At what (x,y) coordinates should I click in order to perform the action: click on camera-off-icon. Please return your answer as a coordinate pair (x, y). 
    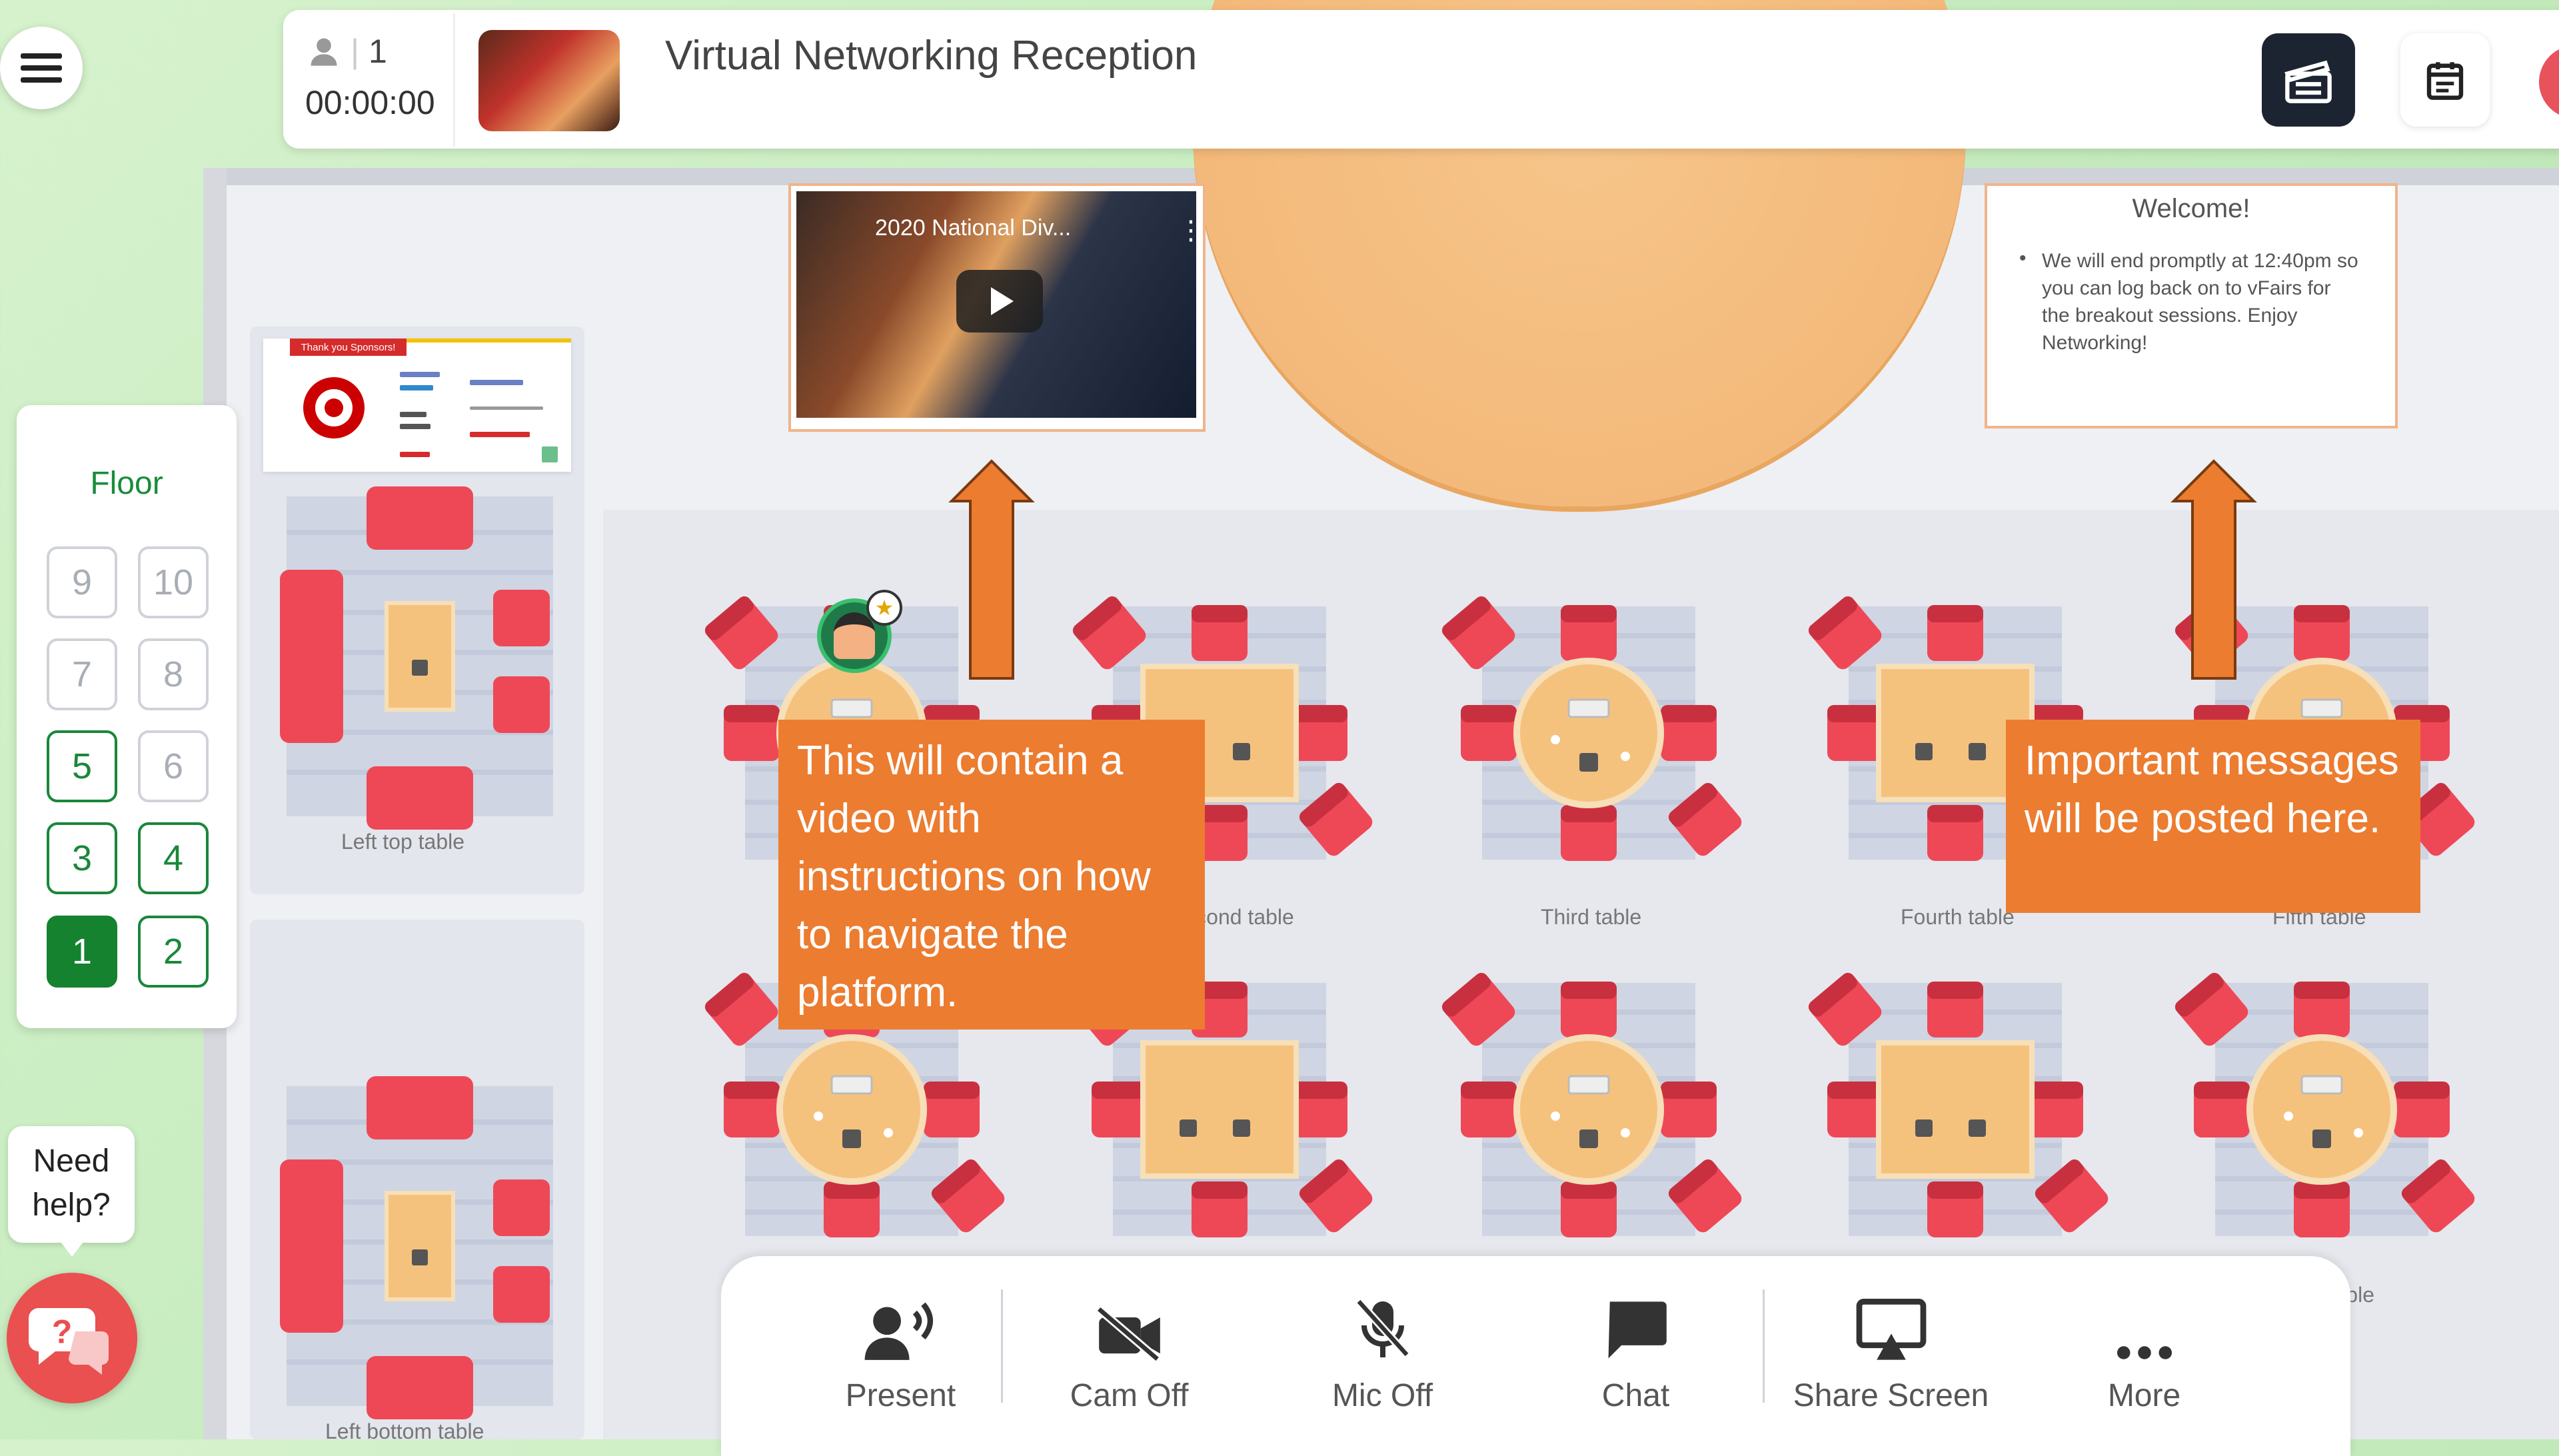
    Looking at the image, I should click on (1128, 1334).